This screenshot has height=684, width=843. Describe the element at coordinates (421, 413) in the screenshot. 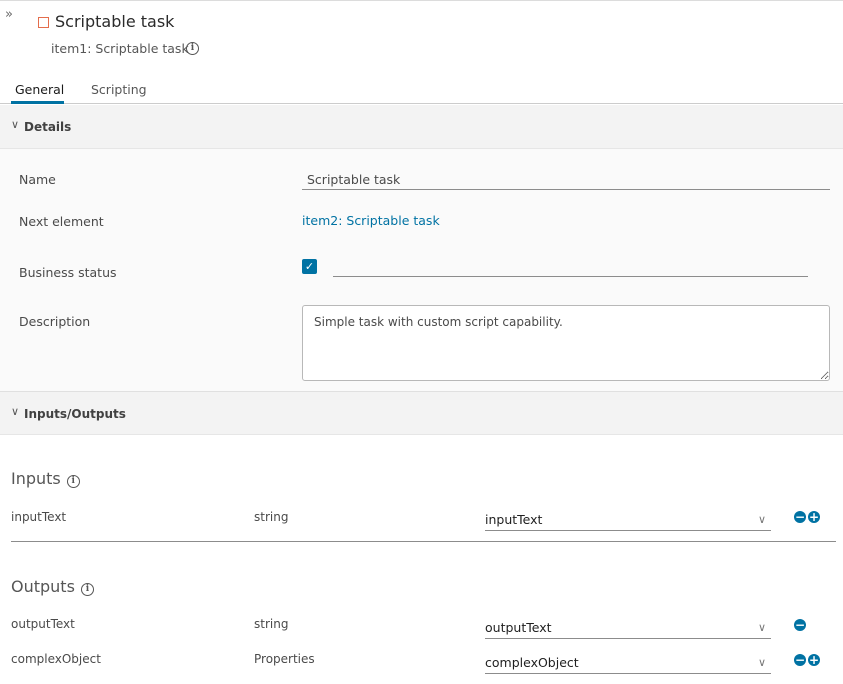

I see `io-section-header: ∨ Inputs/Outputs` at that location.